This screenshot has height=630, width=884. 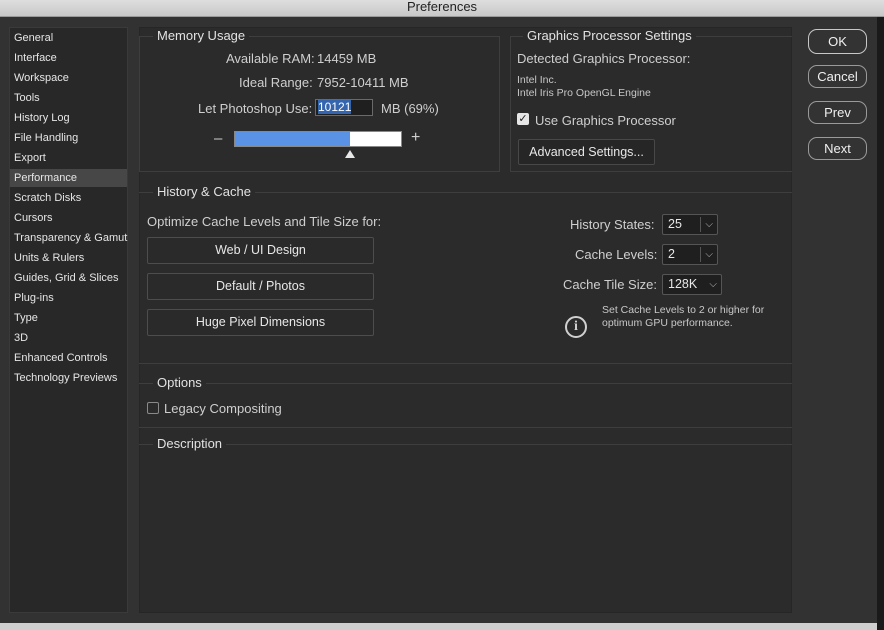 What do you see at coordinates (260, 286) in the screenshot?
I see `preset-default-photos-button: Default / Photos` at bounding box center [260, 286].